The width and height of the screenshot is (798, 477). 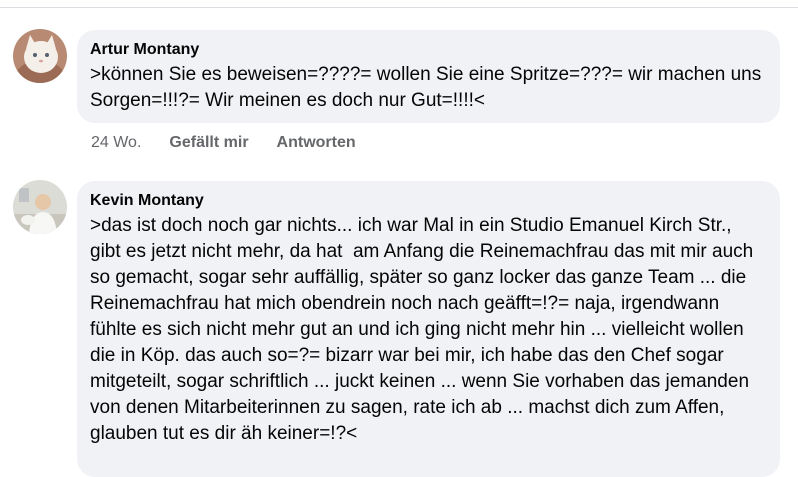 I want to click on comment-actions: 24 Wo. Gefällt mir Antworten, so click(x=237, y=143).